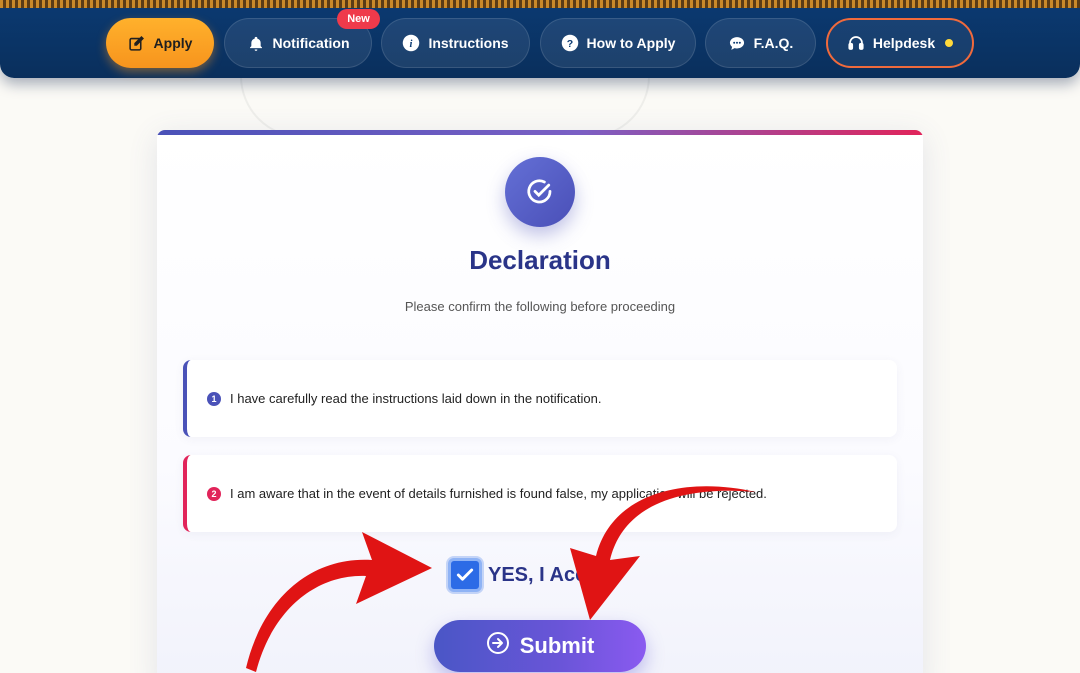  I want to click on nav-how-to-apply-label: How to Apply, so click(631, 43).